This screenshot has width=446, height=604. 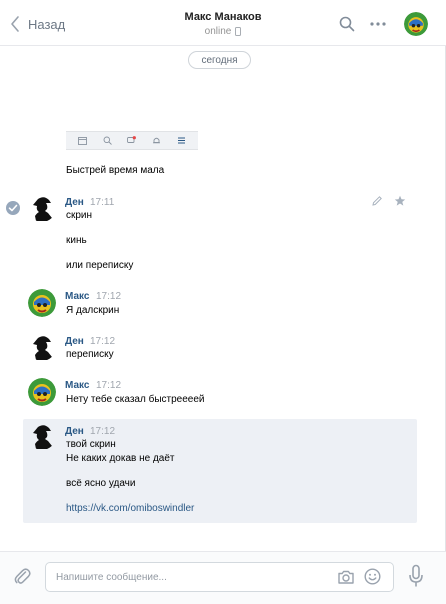 What do you see at coordinates (378, 24) in the screenshot?
I see `more-dots-icon` at bounding box center [378, 24].